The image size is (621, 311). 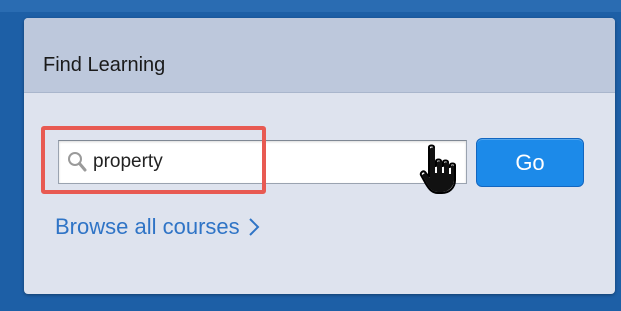 I want to click on hand-pointer-icon, so click(x=437, y=169).